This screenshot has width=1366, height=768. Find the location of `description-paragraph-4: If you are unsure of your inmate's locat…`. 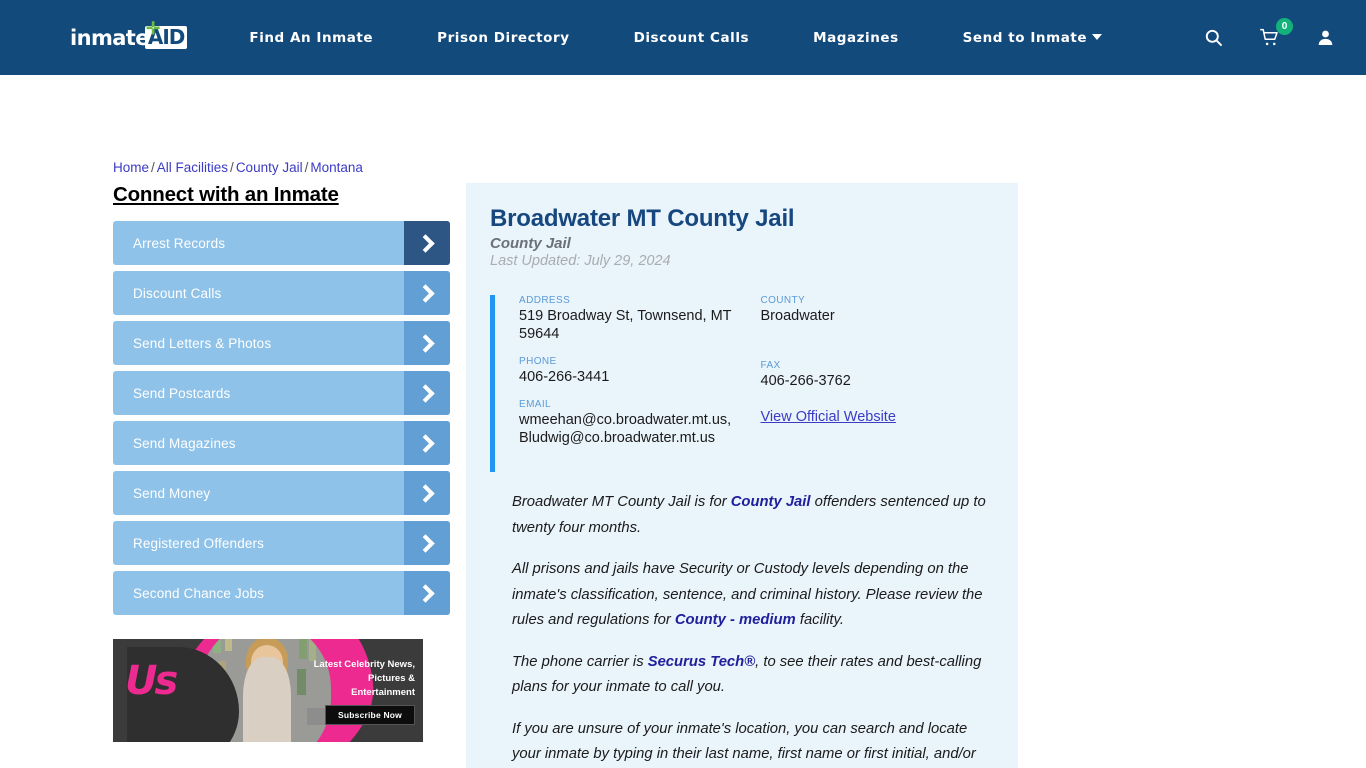

description-paragraph-4: If you are unsure of your inmate's locat… is located at coordinates (744, 741).